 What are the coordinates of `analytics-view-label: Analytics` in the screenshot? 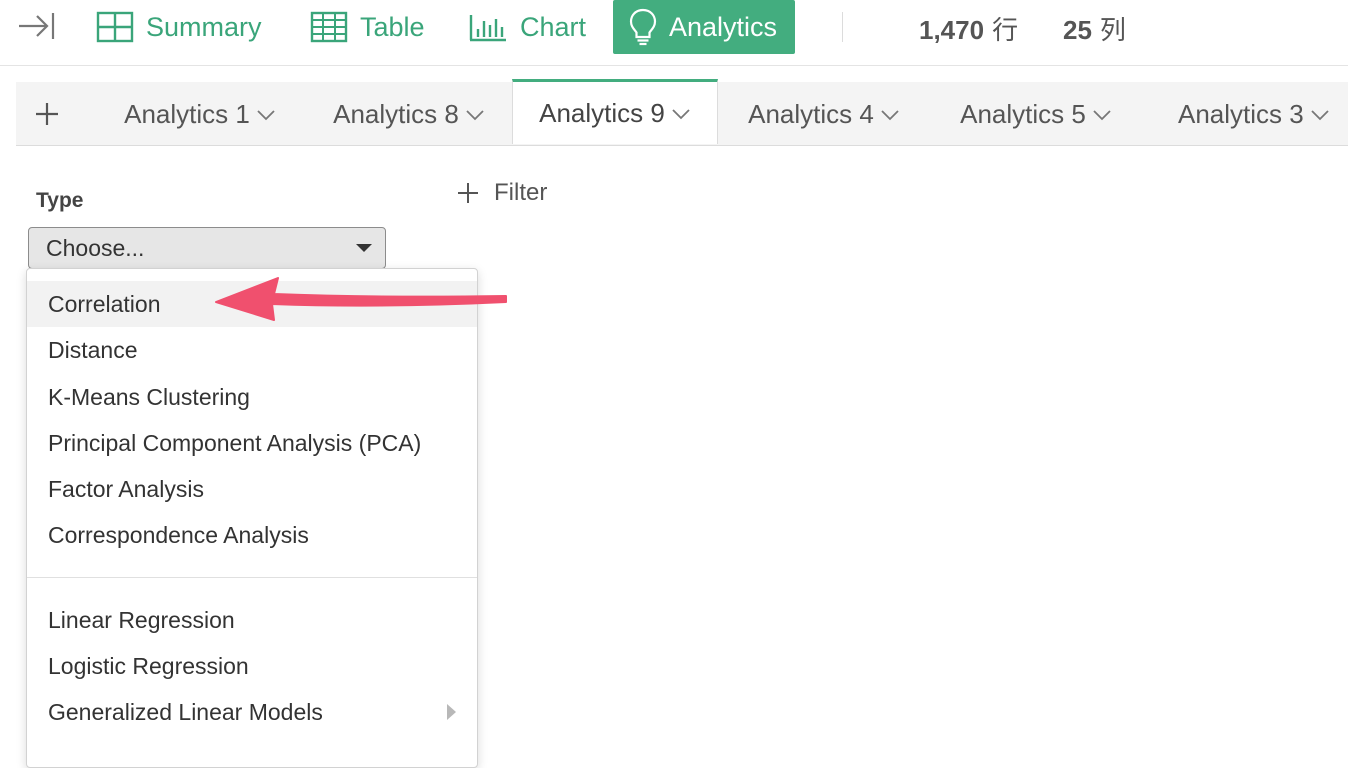 It's located at (723, 26).